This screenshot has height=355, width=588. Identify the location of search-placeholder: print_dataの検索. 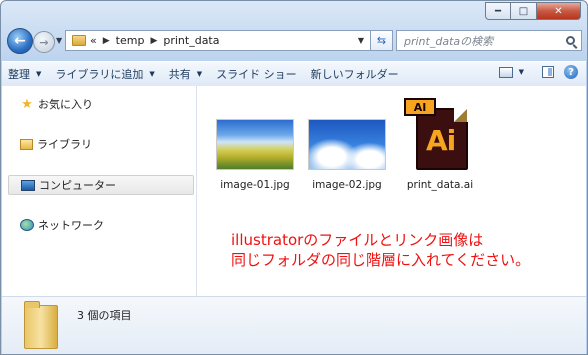
(449, 41).